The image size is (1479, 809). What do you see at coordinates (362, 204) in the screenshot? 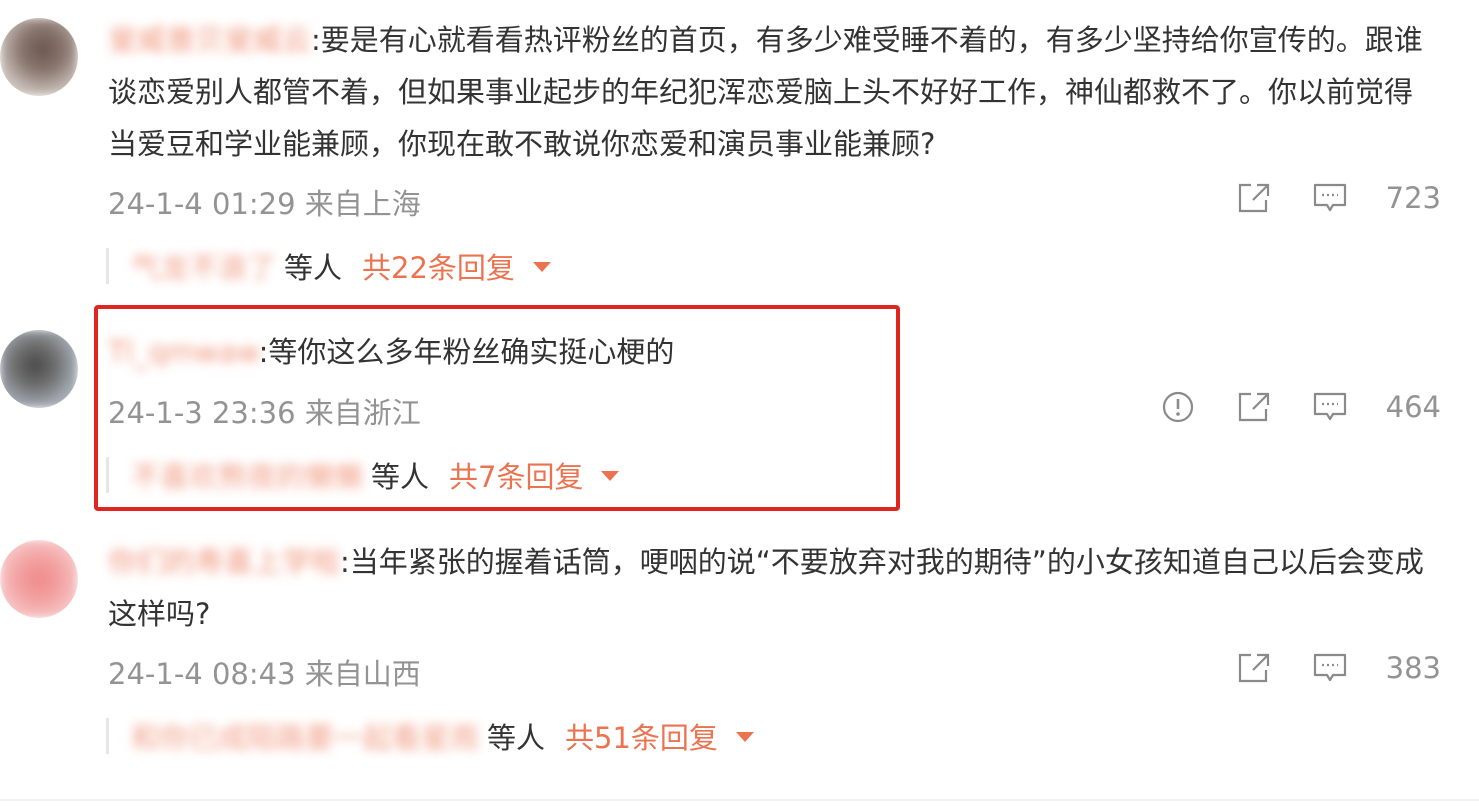
I see `comment-location: 来自上海` at bounding box center [362, 204].